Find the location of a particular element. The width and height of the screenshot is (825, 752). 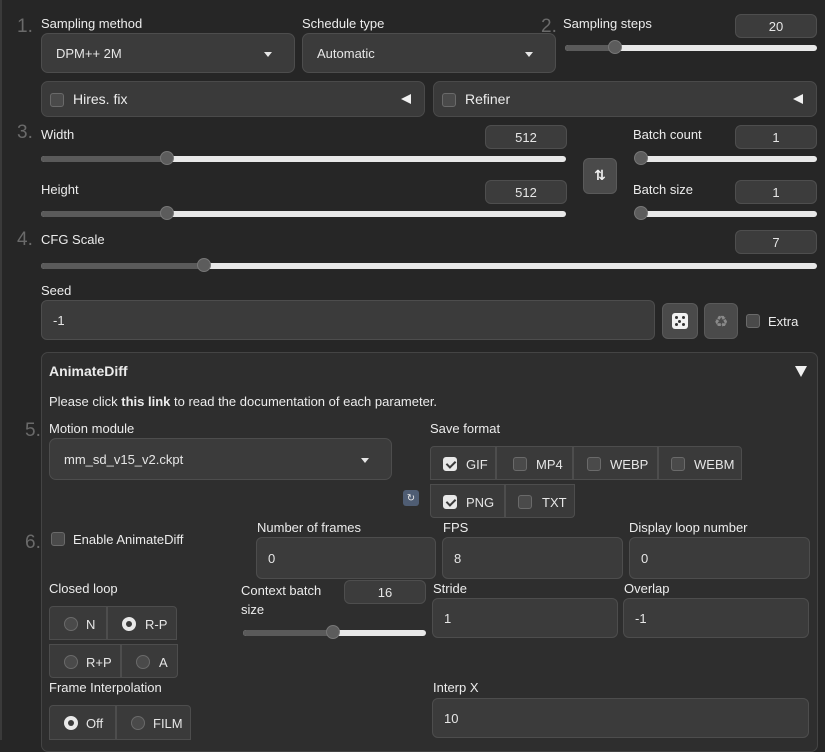

save-format-png: PNG is located at coordinates (467, 501).